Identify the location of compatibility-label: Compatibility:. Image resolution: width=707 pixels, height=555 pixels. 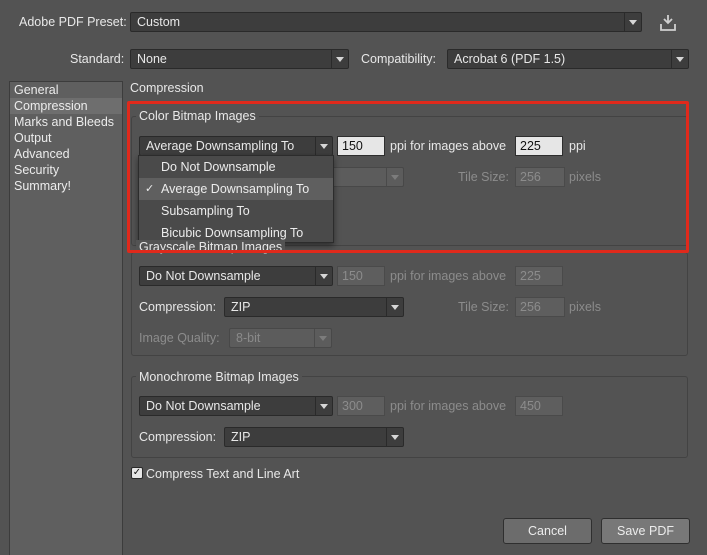
(399, 59).